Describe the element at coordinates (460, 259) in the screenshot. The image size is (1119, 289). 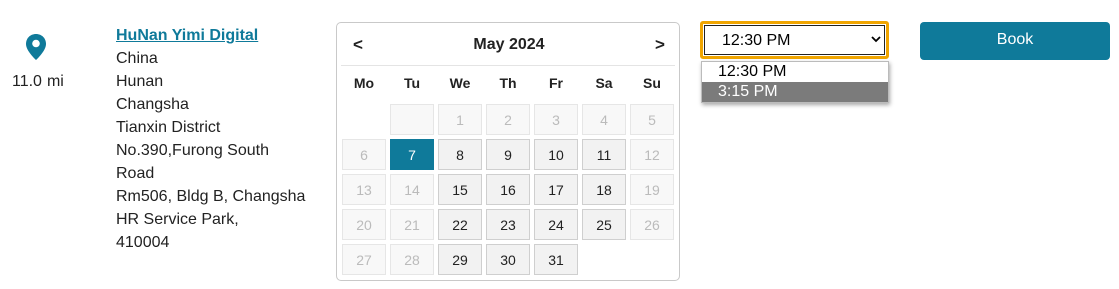
I see `calendar-day: 29` at that location.